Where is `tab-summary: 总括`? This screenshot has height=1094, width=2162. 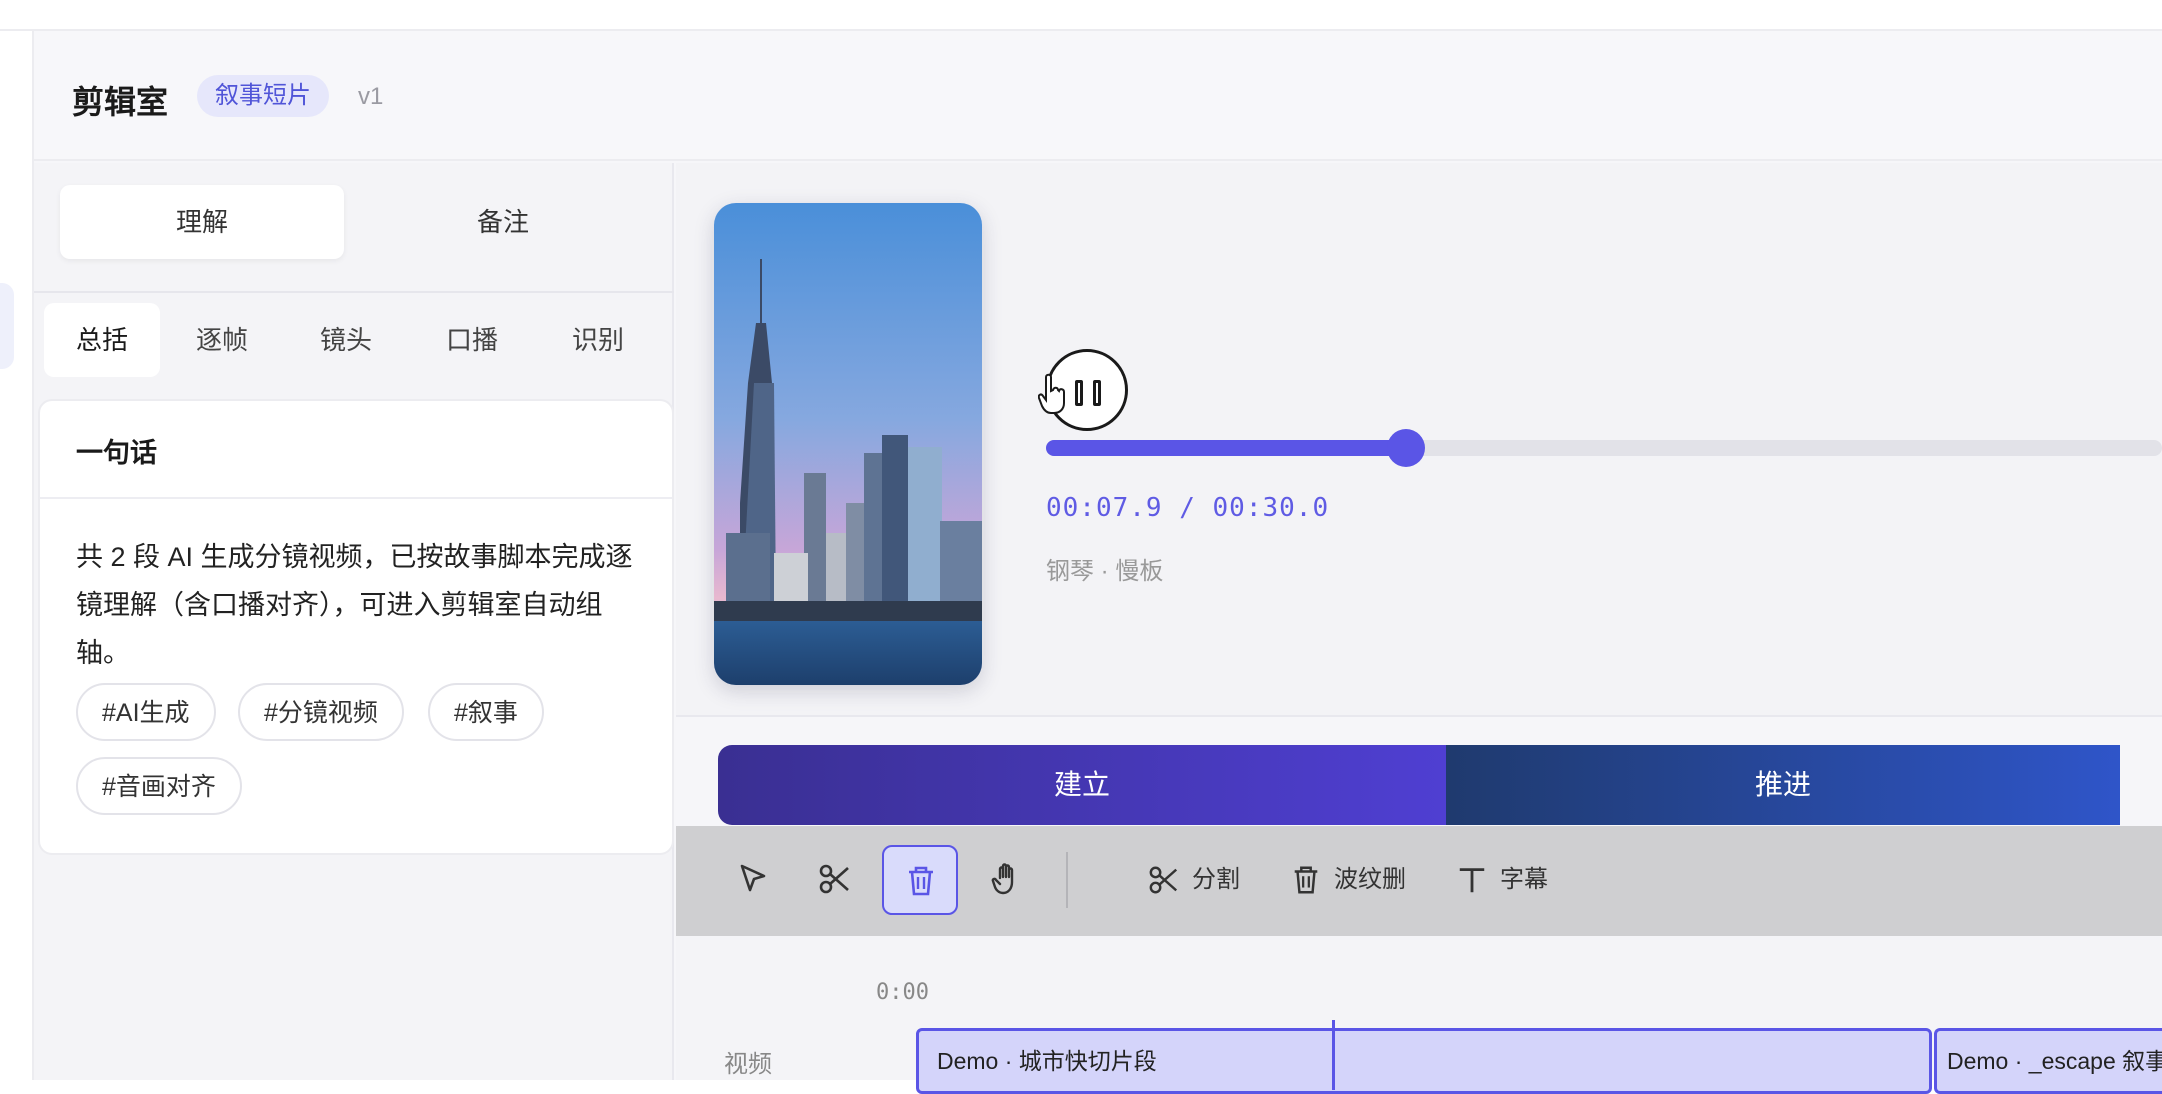 tab-summary: 总括 is located at coordinates (102, 340).